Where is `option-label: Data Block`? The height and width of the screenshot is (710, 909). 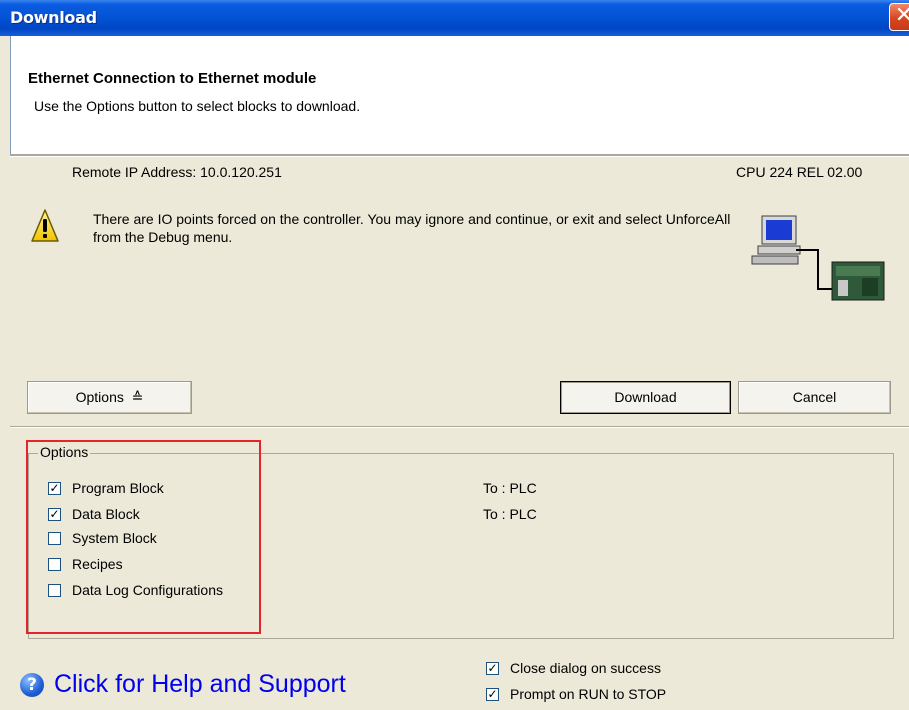 option-label: Data Block is located at coordinates (106, 514).